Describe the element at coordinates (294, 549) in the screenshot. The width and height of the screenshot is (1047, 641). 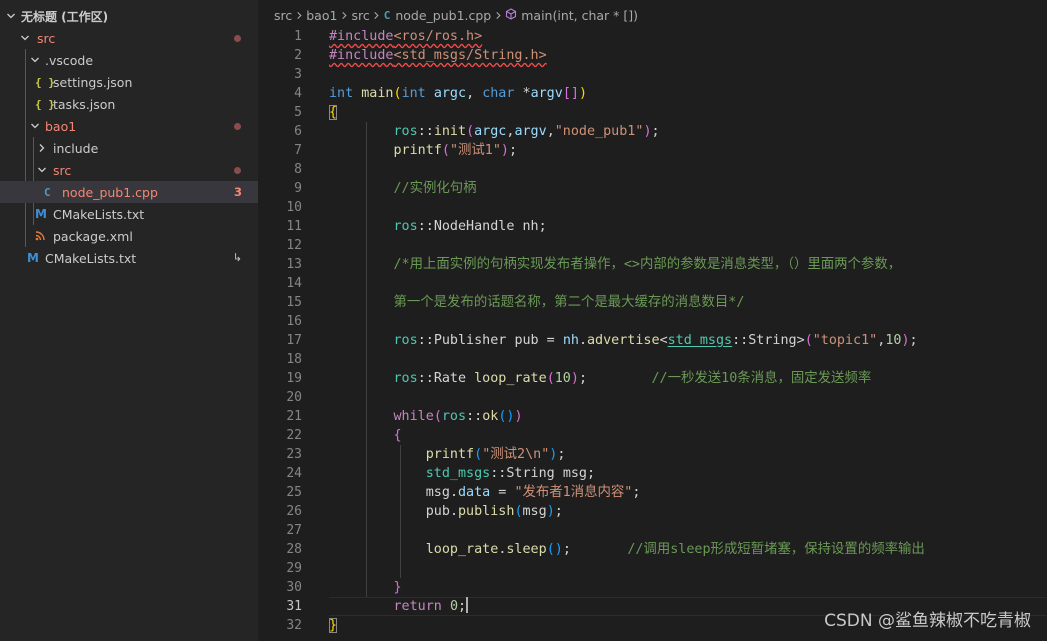
I see `line-number: 28` at that location.